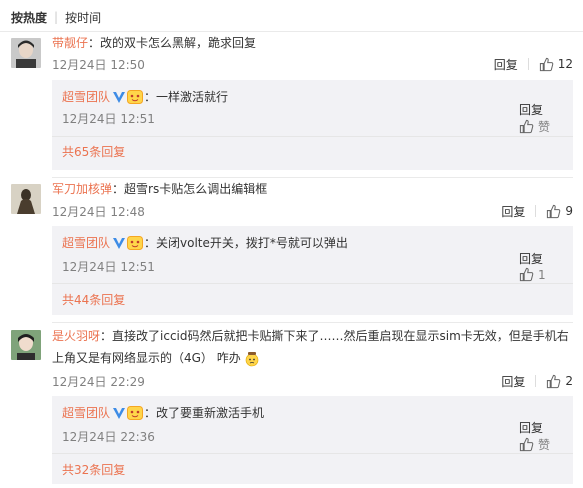  What do you see at coordinates (252, 358) in the screenshot?
I see `emoji-icon` at bounding box center [252, 358].